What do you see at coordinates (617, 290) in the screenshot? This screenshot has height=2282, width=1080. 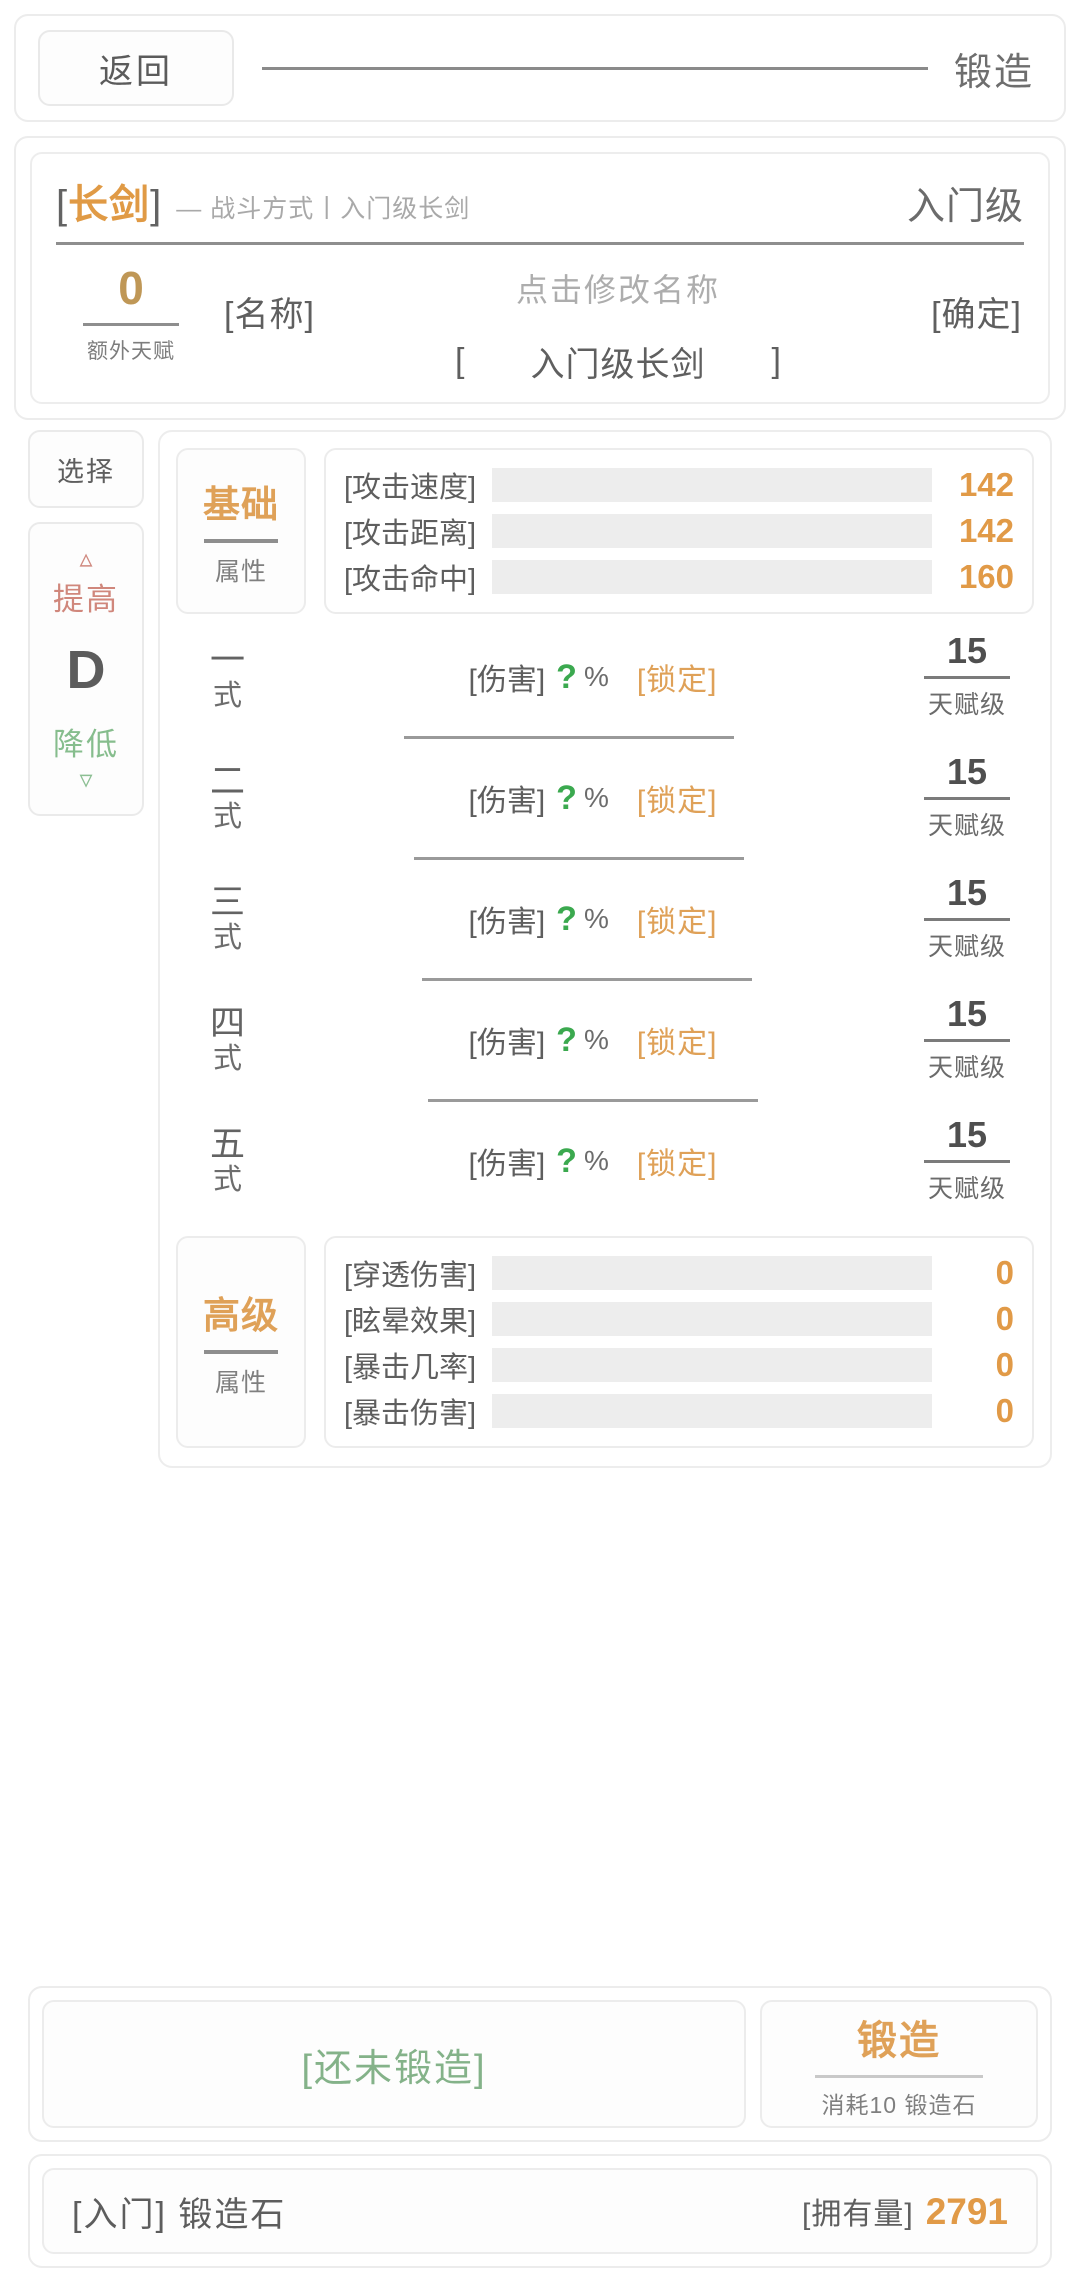 I see `name-input-hint: 点击修改名称` at bounding box center [617, 290].